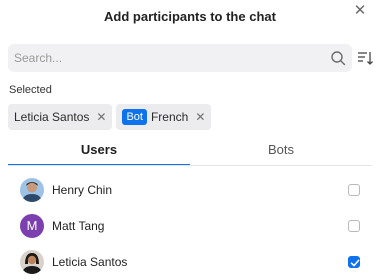  Describe the element at coordinates (82, 190) in the screenshot. I see `user-name: Henry Chin` at that location.